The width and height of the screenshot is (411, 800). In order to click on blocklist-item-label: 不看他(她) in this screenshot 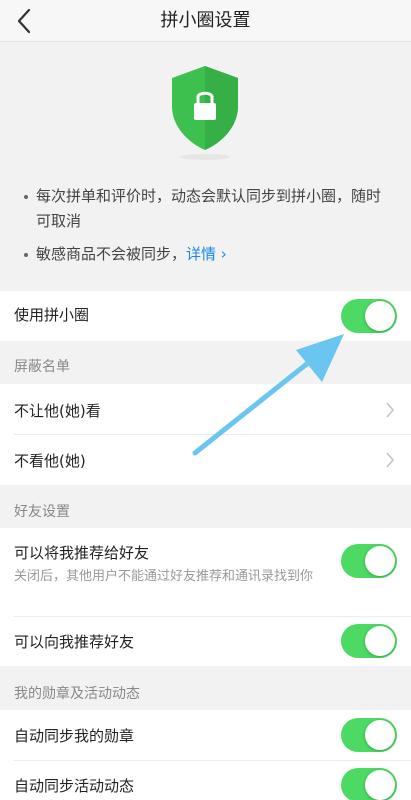, I will do `click(50, 461)`.